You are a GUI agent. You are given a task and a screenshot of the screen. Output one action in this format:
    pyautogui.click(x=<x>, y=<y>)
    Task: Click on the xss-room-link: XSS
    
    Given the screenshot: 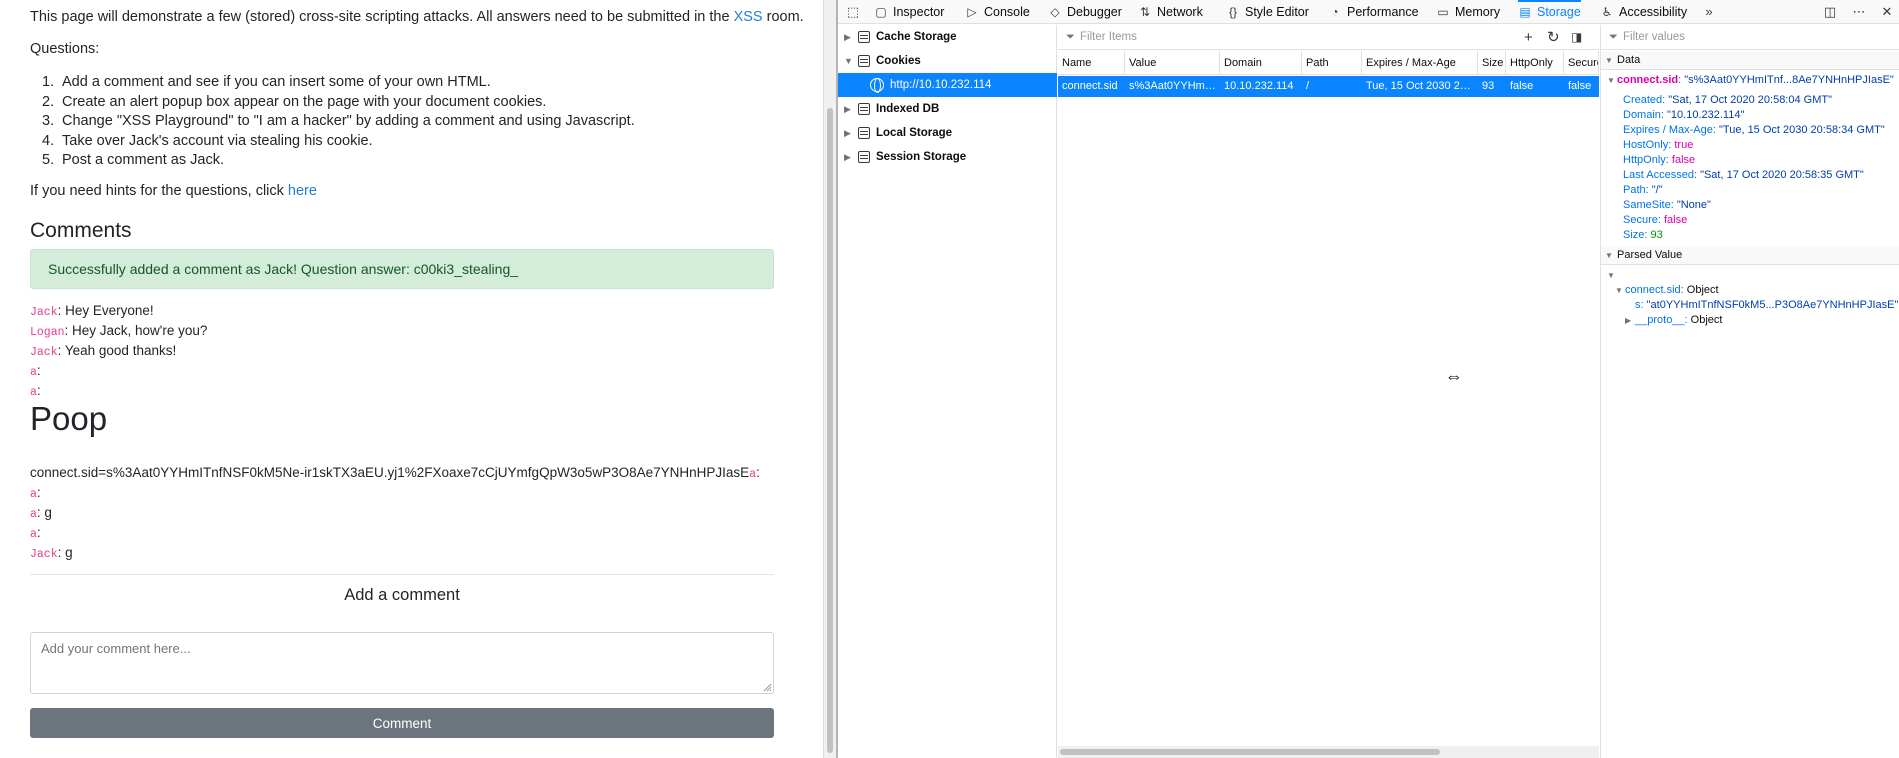 What is the action you would take?
    pyautogui.click(x=748, y=17)
    